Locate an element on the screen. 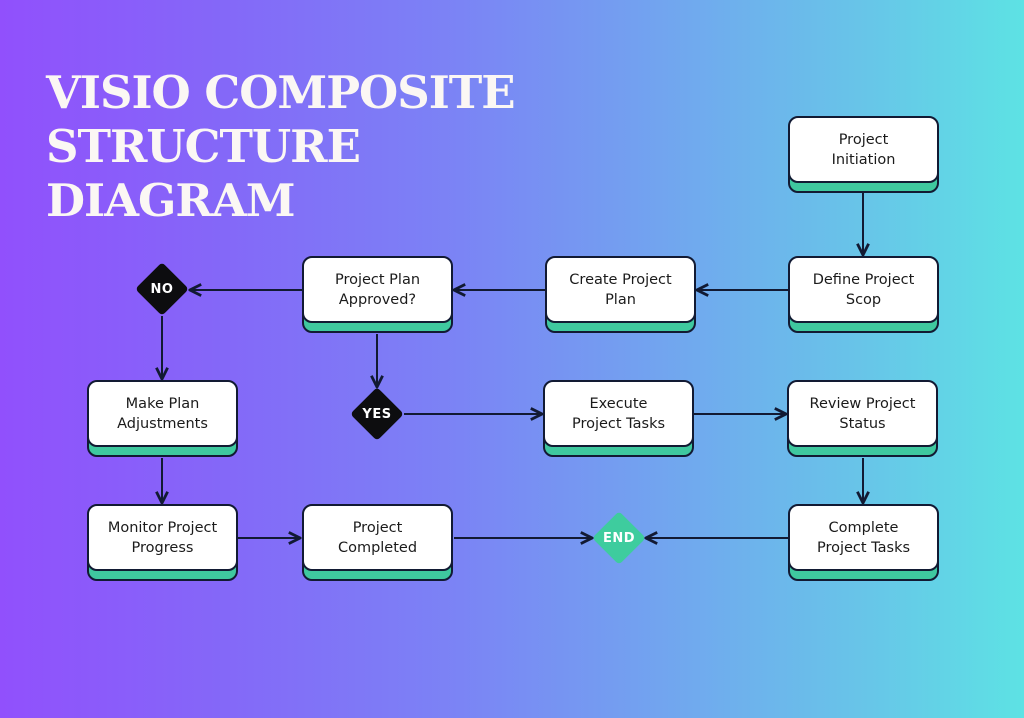 Image resolution: width=1024 pixels, height=718 pixels. node-complete-project-tasks: Complete Project Tasks is located at coordinates (863, 542).